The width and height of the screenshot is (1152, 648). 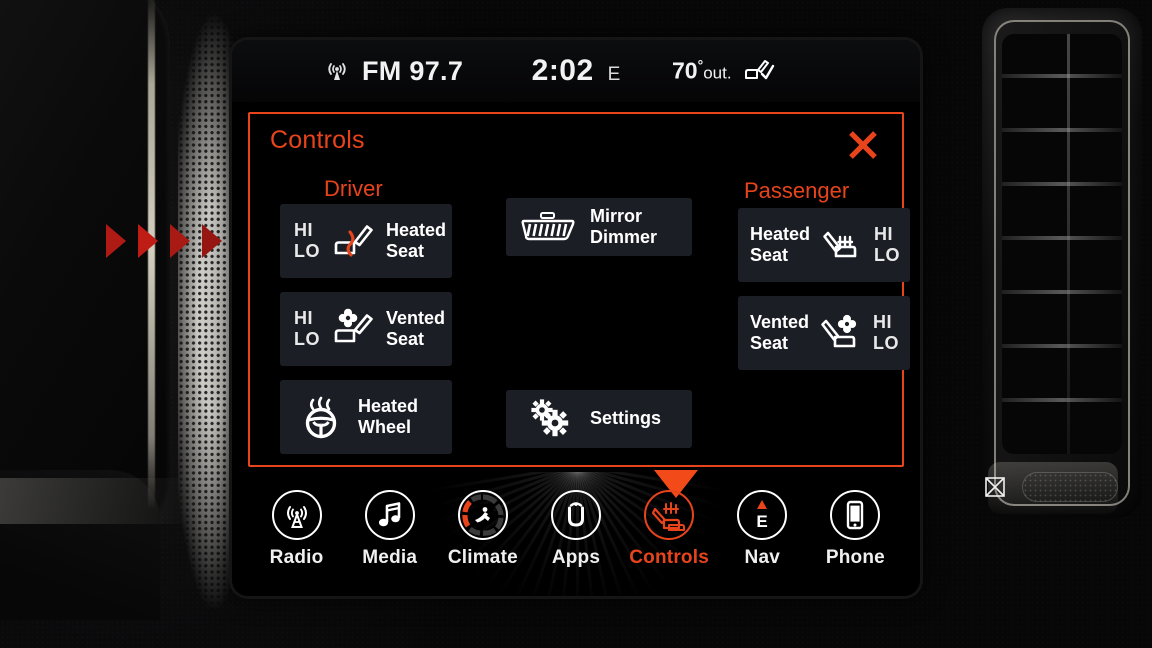 I want to click on status-source-group: FM 97.7, so click(x=393, y=71).